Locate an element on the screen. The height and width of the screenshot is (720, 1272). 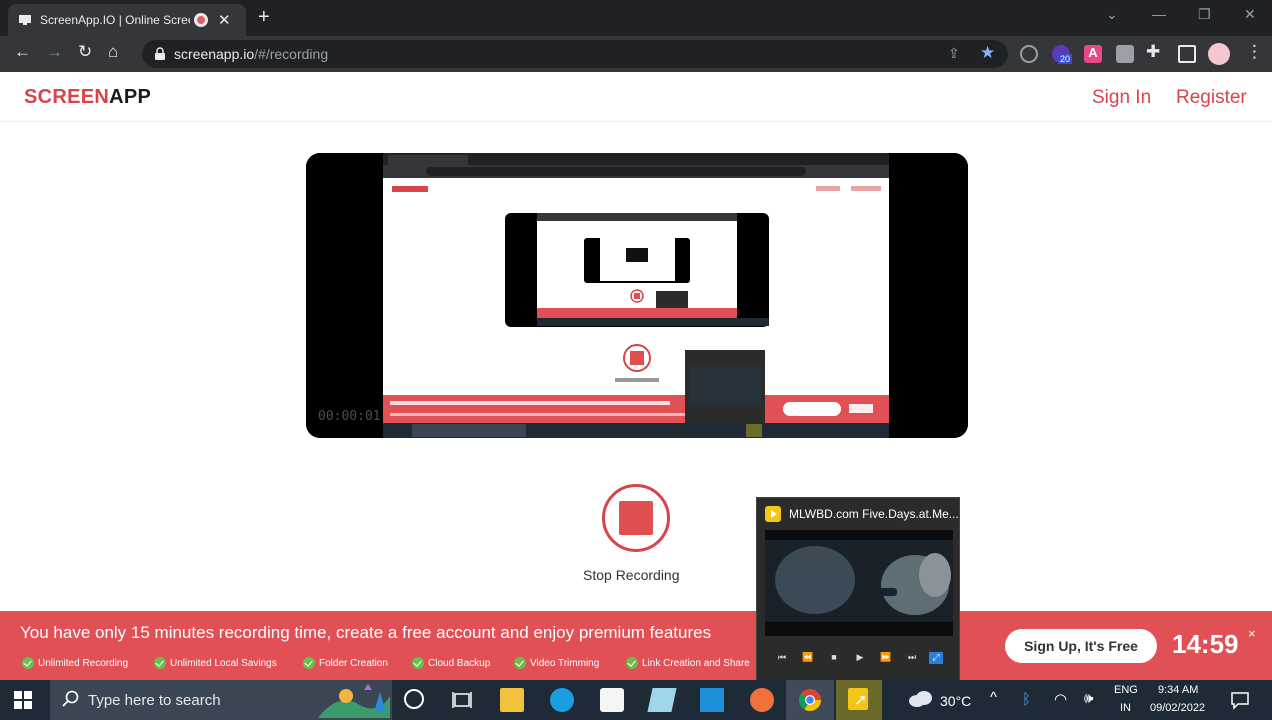
search-placeholder: Type here to search is located at coordinates (154, 700).